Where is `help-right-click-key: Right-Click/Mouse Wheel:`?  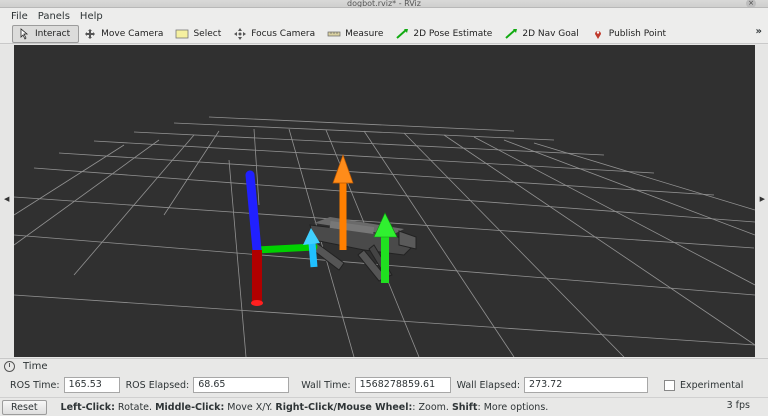 help-right-click-key: Right-Click/Mouse Wheel: is located at coordinates (344, 407).